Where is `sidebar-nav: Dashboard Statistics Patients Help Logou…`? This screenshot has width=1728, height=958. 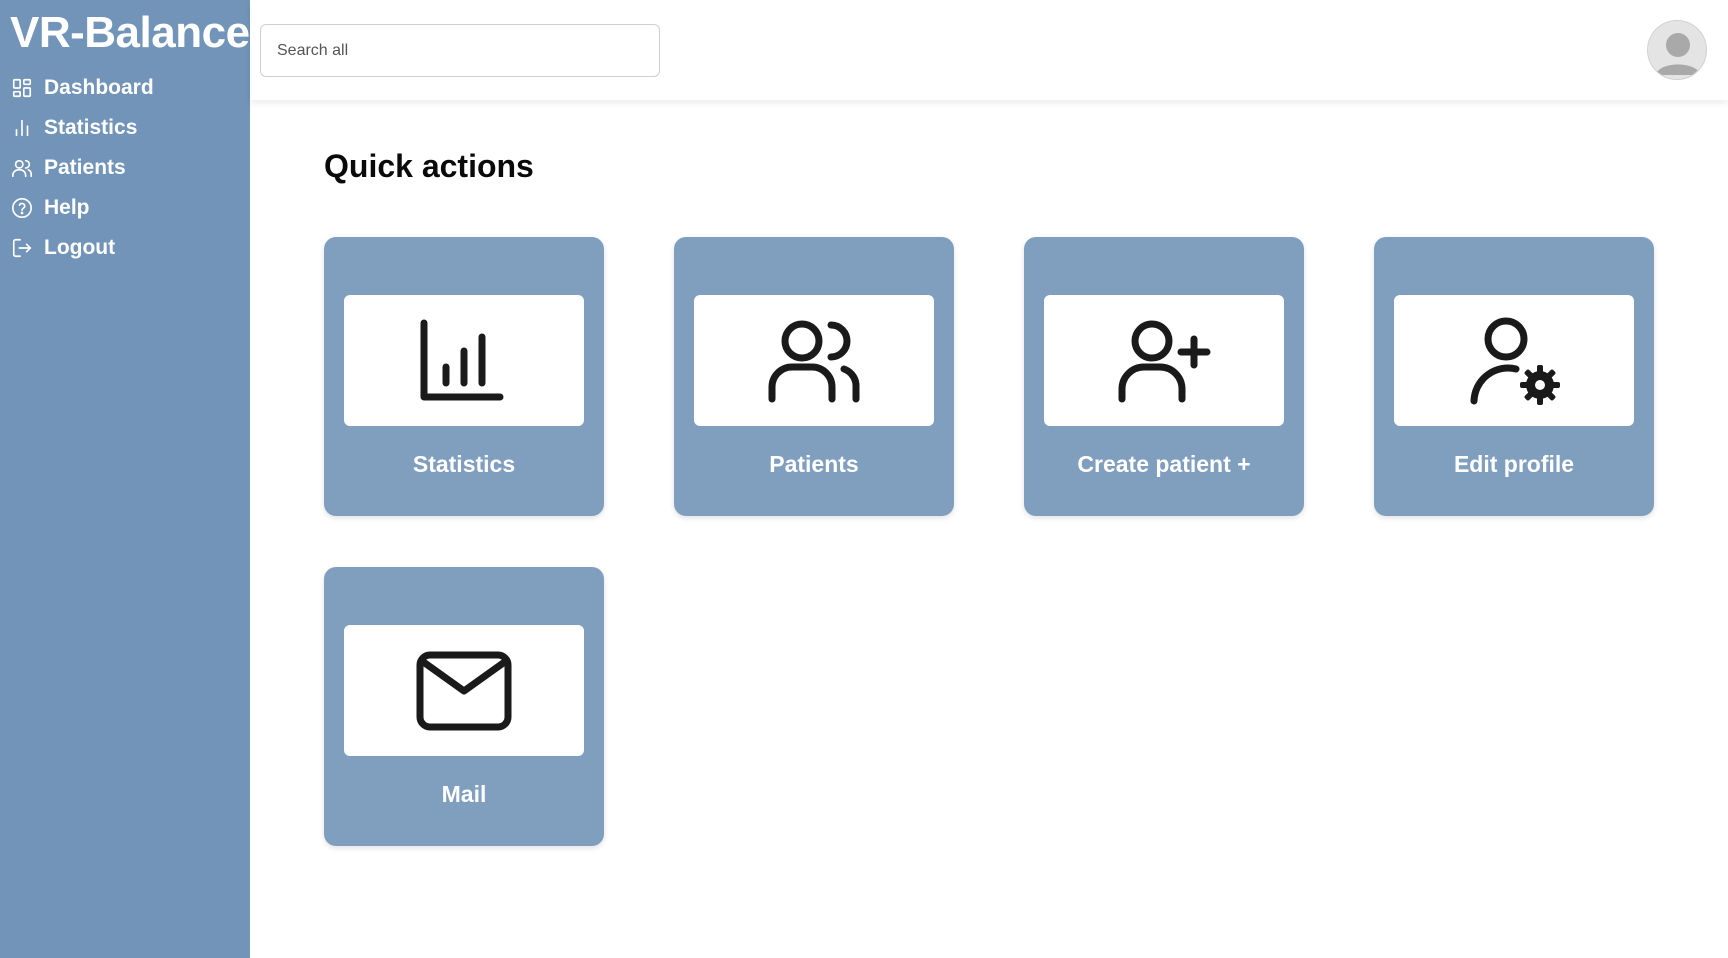 sidebar-nav: Dashboard Statistics Patients Help Logou… is located at coordinates (125, 168).